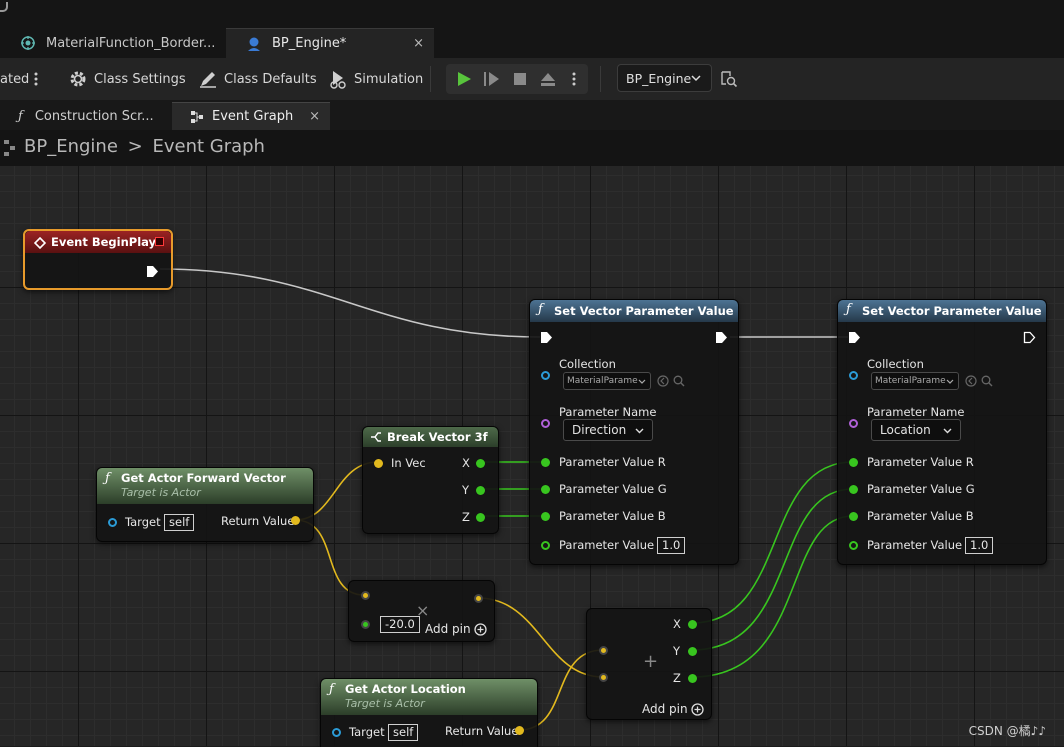 This screenshot has height=747, width=1064. I want to click on tab-event-graph: Event Graph ×, so click(251, 116).